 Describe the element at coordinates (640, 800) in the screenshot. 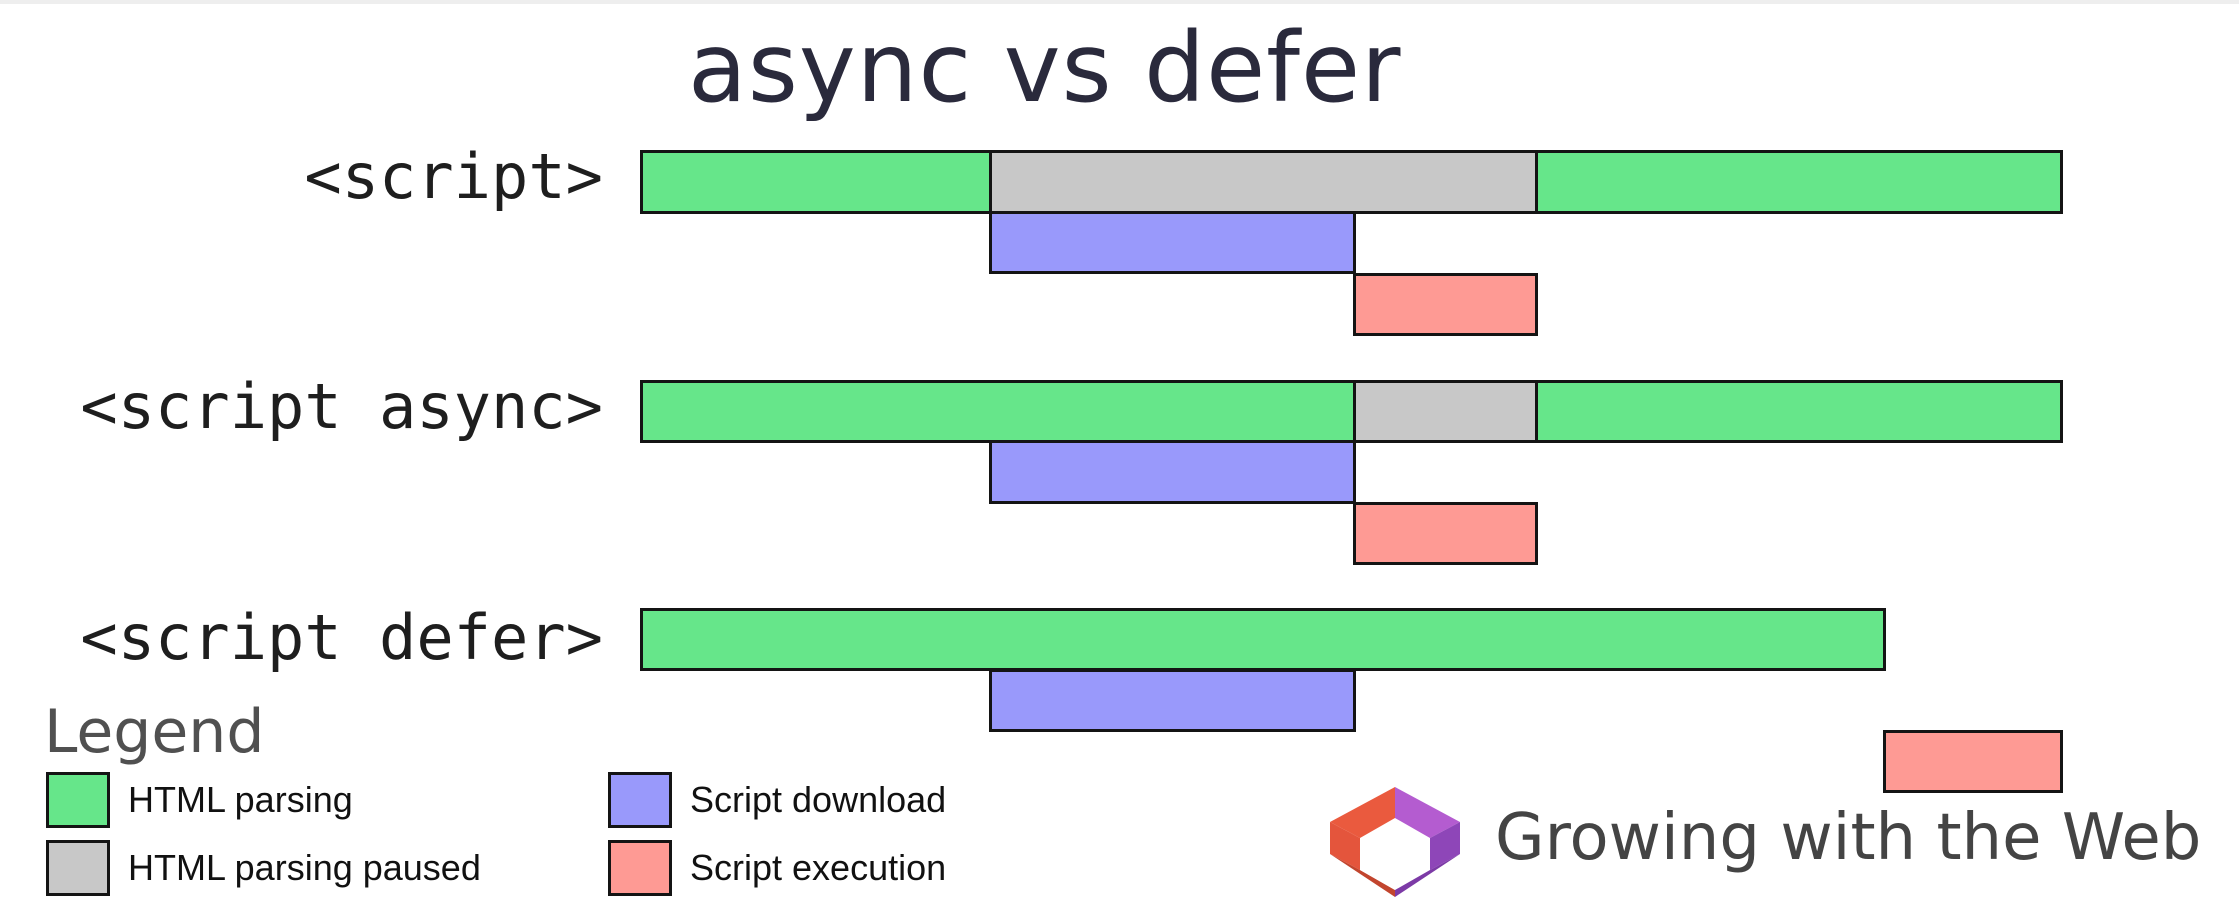

I see `legend-swatch-script-download` at that location.